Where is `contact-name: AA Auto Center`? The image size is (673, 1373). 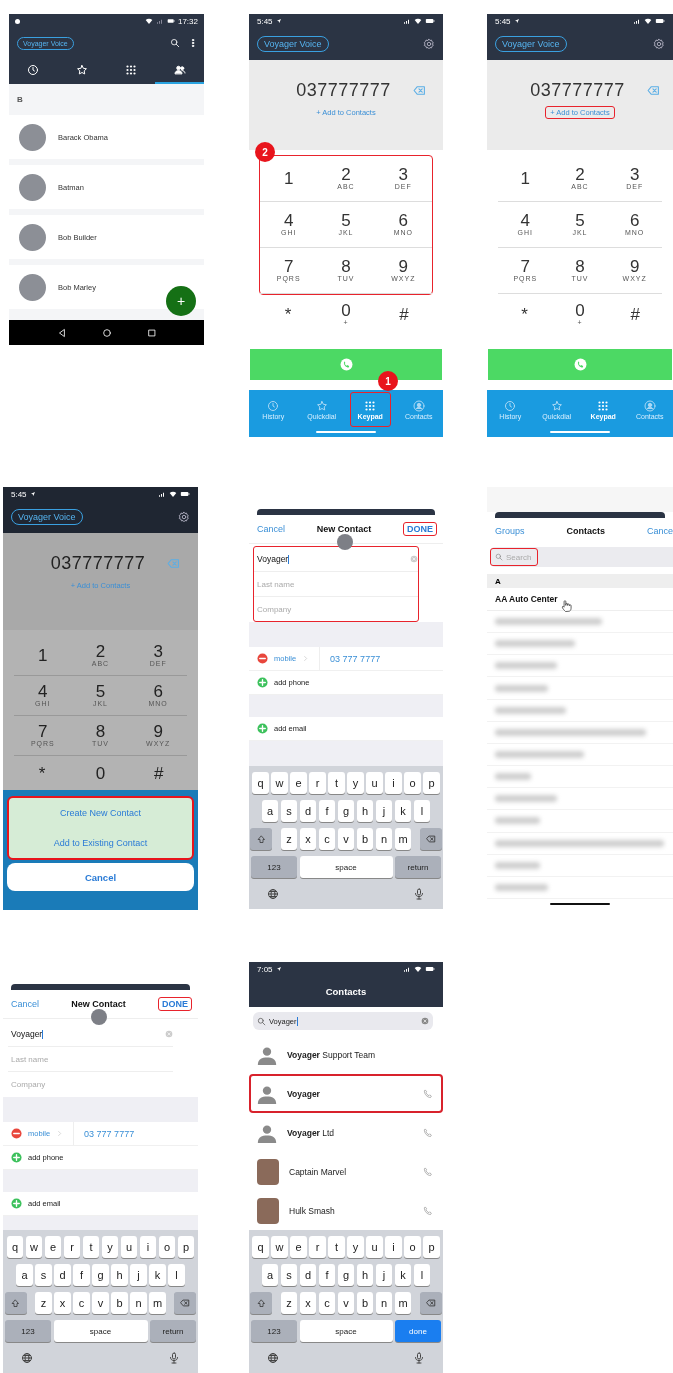
contact-name: AA Auto Center is located at coordinates (526, 599).